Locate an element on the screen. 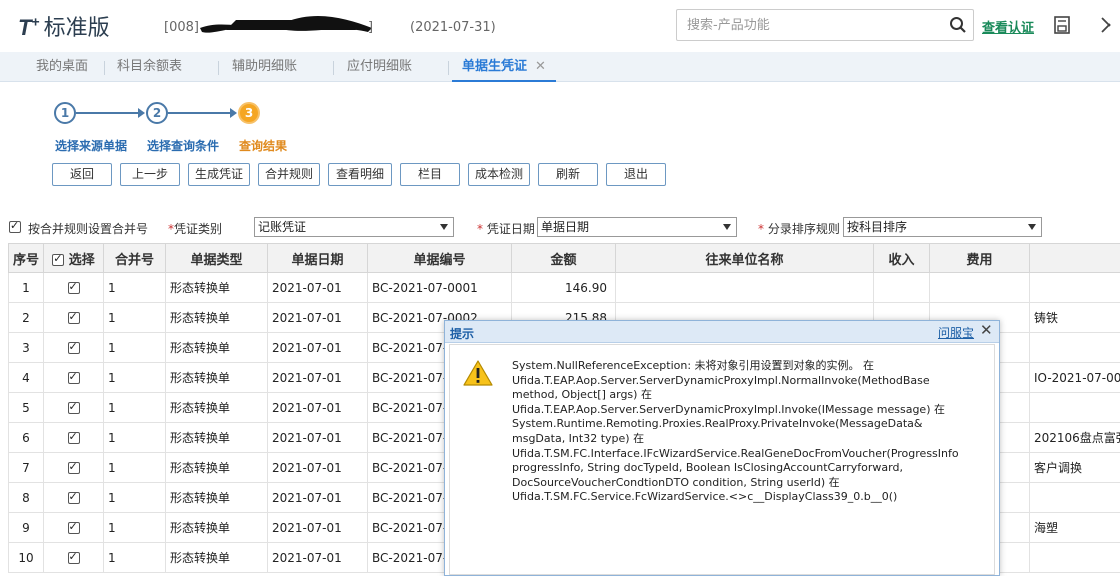  cell-seq: 6 is located at coordinates (26, 437).